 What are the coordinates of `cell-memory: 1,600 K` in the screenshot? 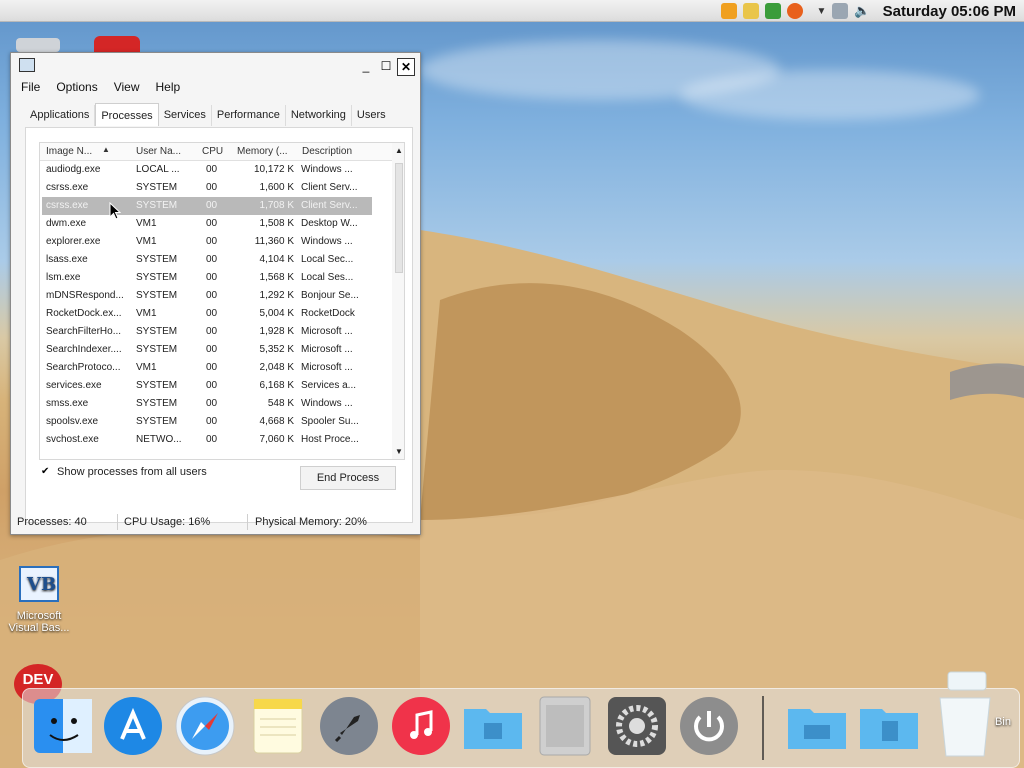 It's located at (276, 187).